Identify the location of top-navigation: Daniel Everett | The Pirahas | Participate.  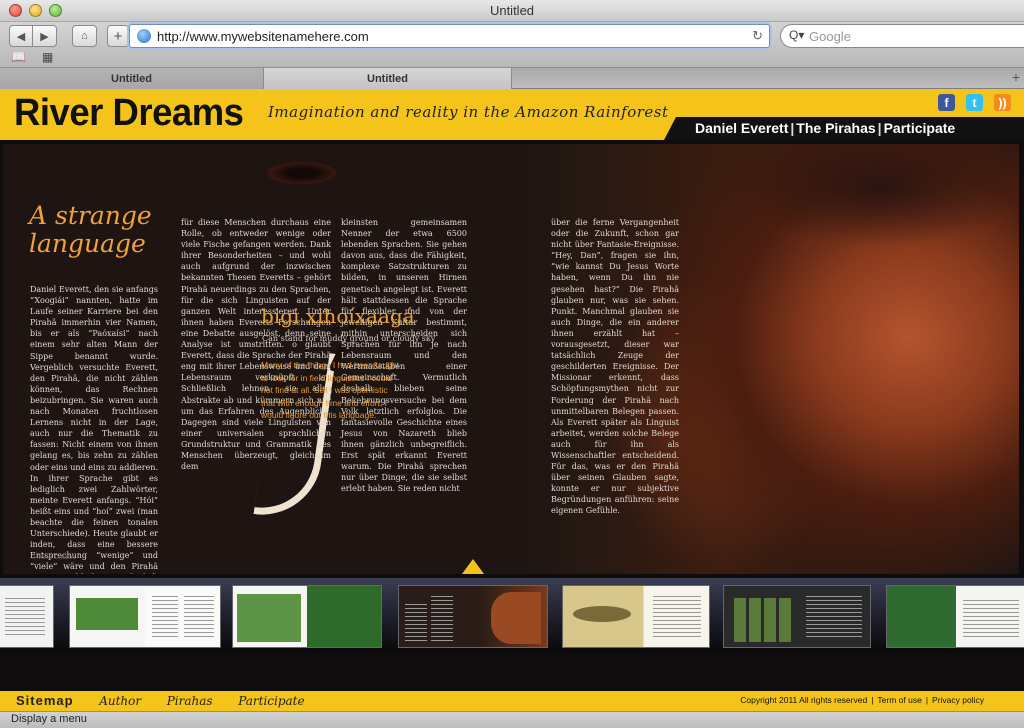
(844, 128).